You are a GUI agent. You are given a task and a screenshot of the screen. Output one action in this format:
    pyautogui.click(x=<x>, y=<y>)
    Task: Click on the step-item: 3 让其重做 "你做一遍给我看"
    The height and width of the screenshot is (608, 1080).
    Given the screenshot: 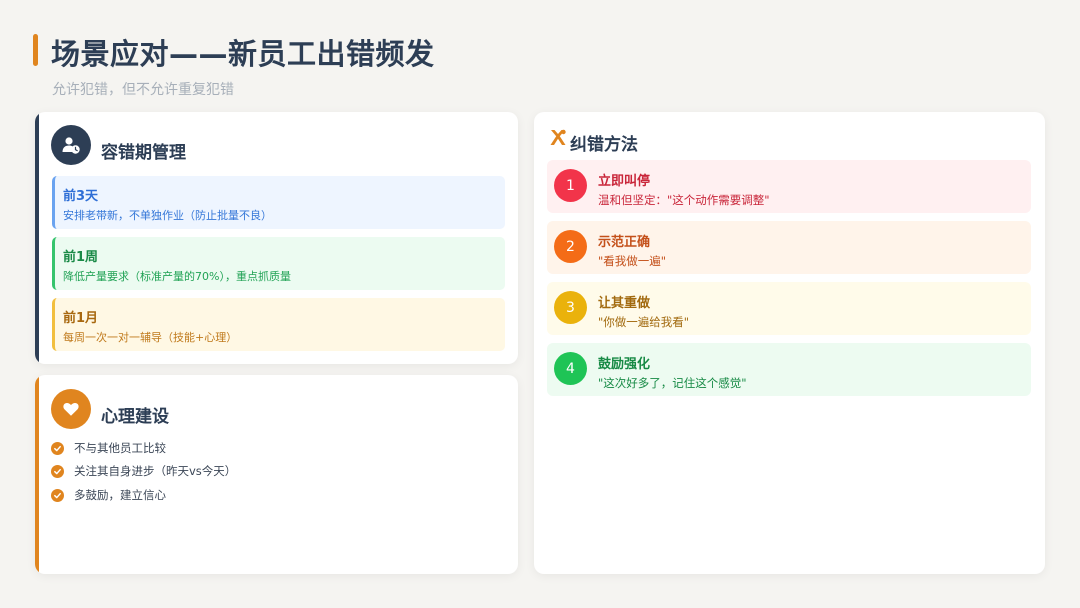 What is the action you would take?
    pyautogui.click(x=789, y=308)
    